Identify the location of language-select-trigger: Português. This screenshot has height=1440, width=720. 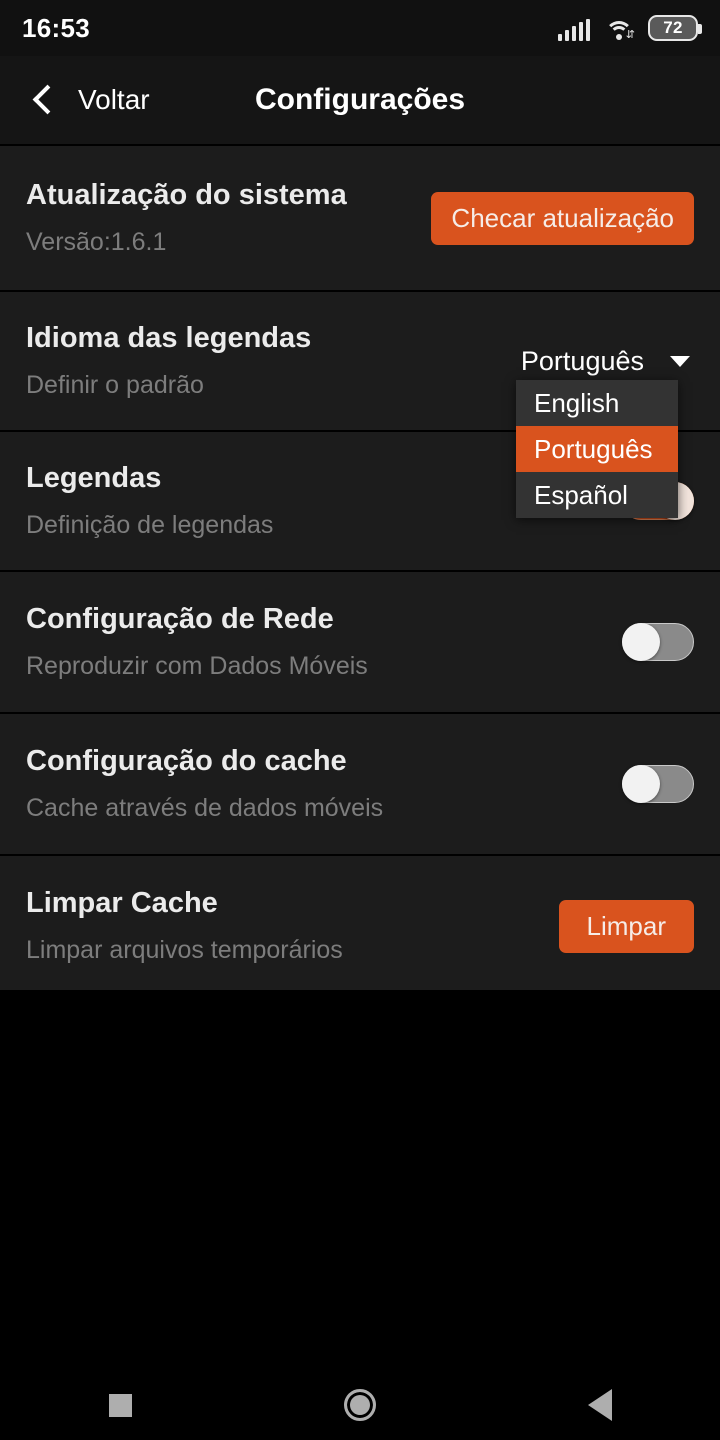
(607, 361).